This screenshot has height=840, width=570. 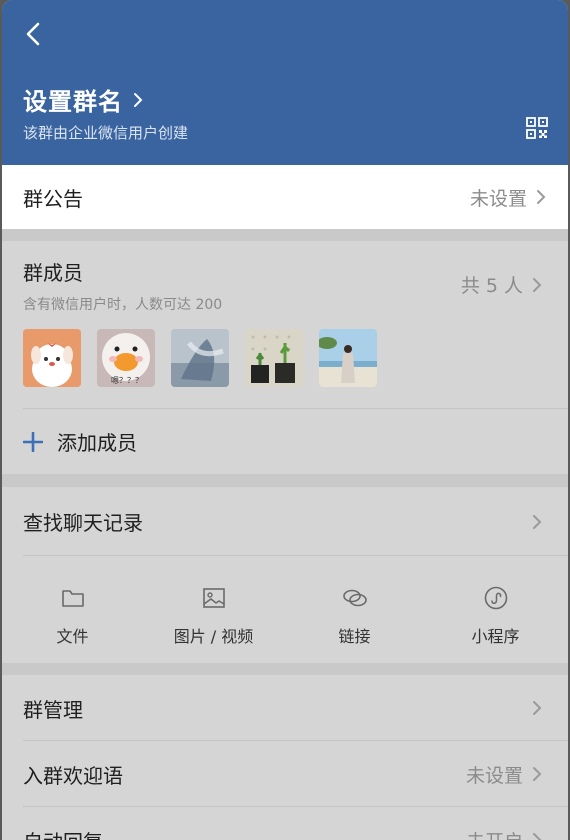 I want to click on members-hint: 含有微信用户时，人数可达 200, so click(x=123, y=305).